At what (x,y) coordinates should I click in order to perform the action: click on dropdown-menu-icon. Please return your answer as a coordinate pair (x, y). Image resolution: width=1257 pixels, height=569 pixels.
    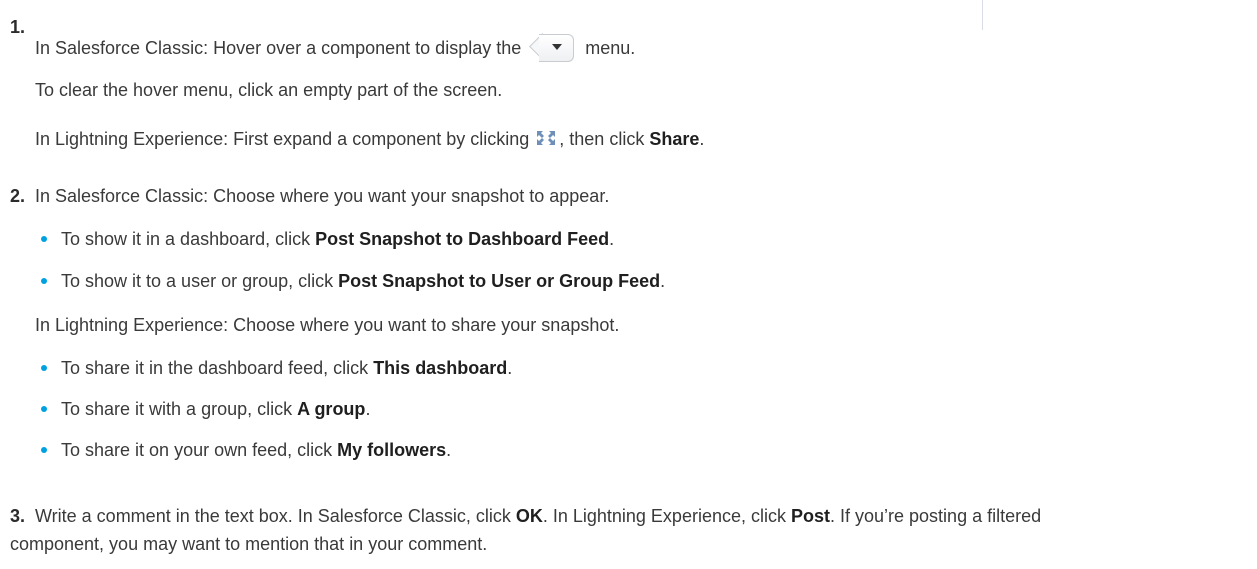
    Looking at the image, I should click on (552, 48).